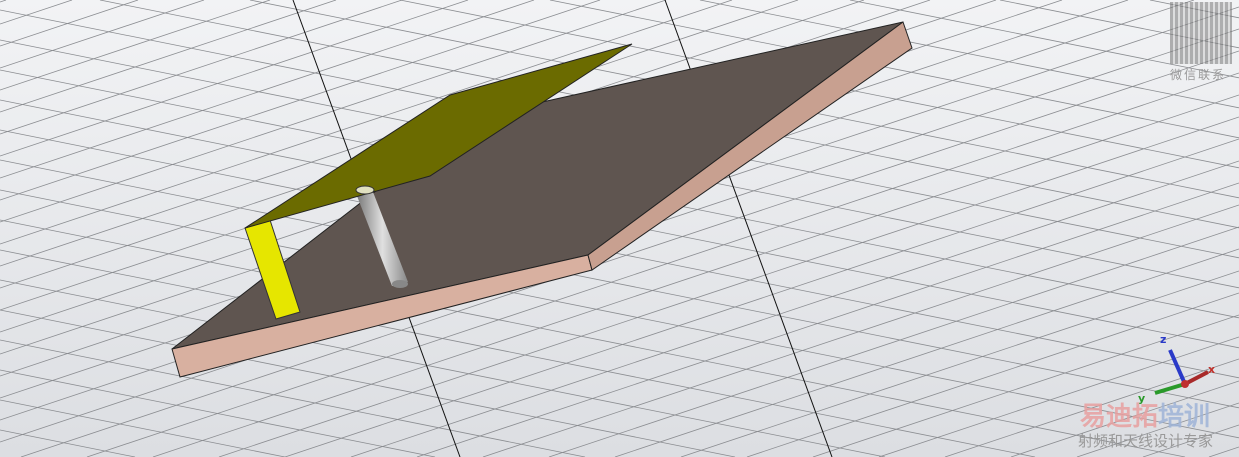  Describe the element at coordinates (1212, 369) in the screenshot. I see `x-axis-label: x` at that location.